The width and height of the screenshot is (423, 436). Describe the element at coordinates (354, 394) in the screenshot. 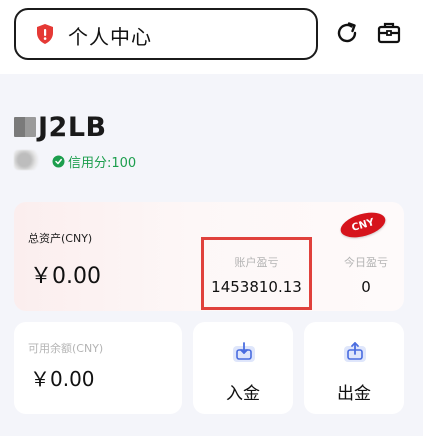

I see `withdraw-label: 出金` at that location.